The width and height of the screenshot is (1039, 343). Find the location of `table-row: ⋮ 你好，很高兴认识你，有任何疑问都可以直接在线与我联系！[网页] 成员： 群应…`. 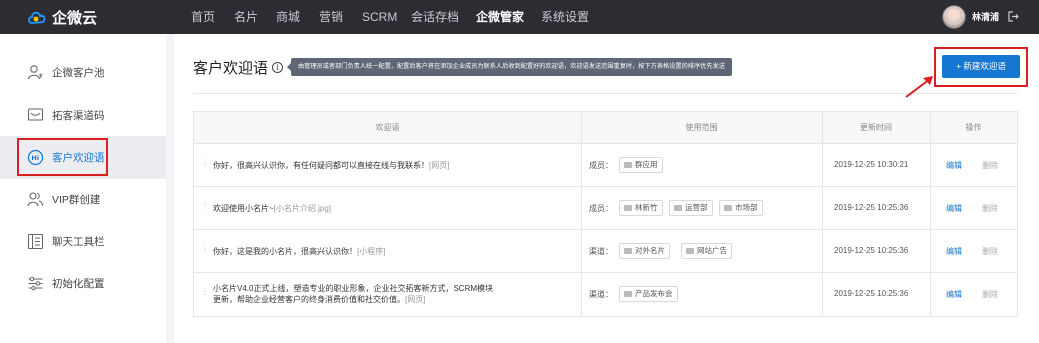

table-row: ⋮ 你好，很高兴认识你，有任何疑问都可以直接在线与我联系！[网页] 成员： 群应… is located at coordinates (605, 165).